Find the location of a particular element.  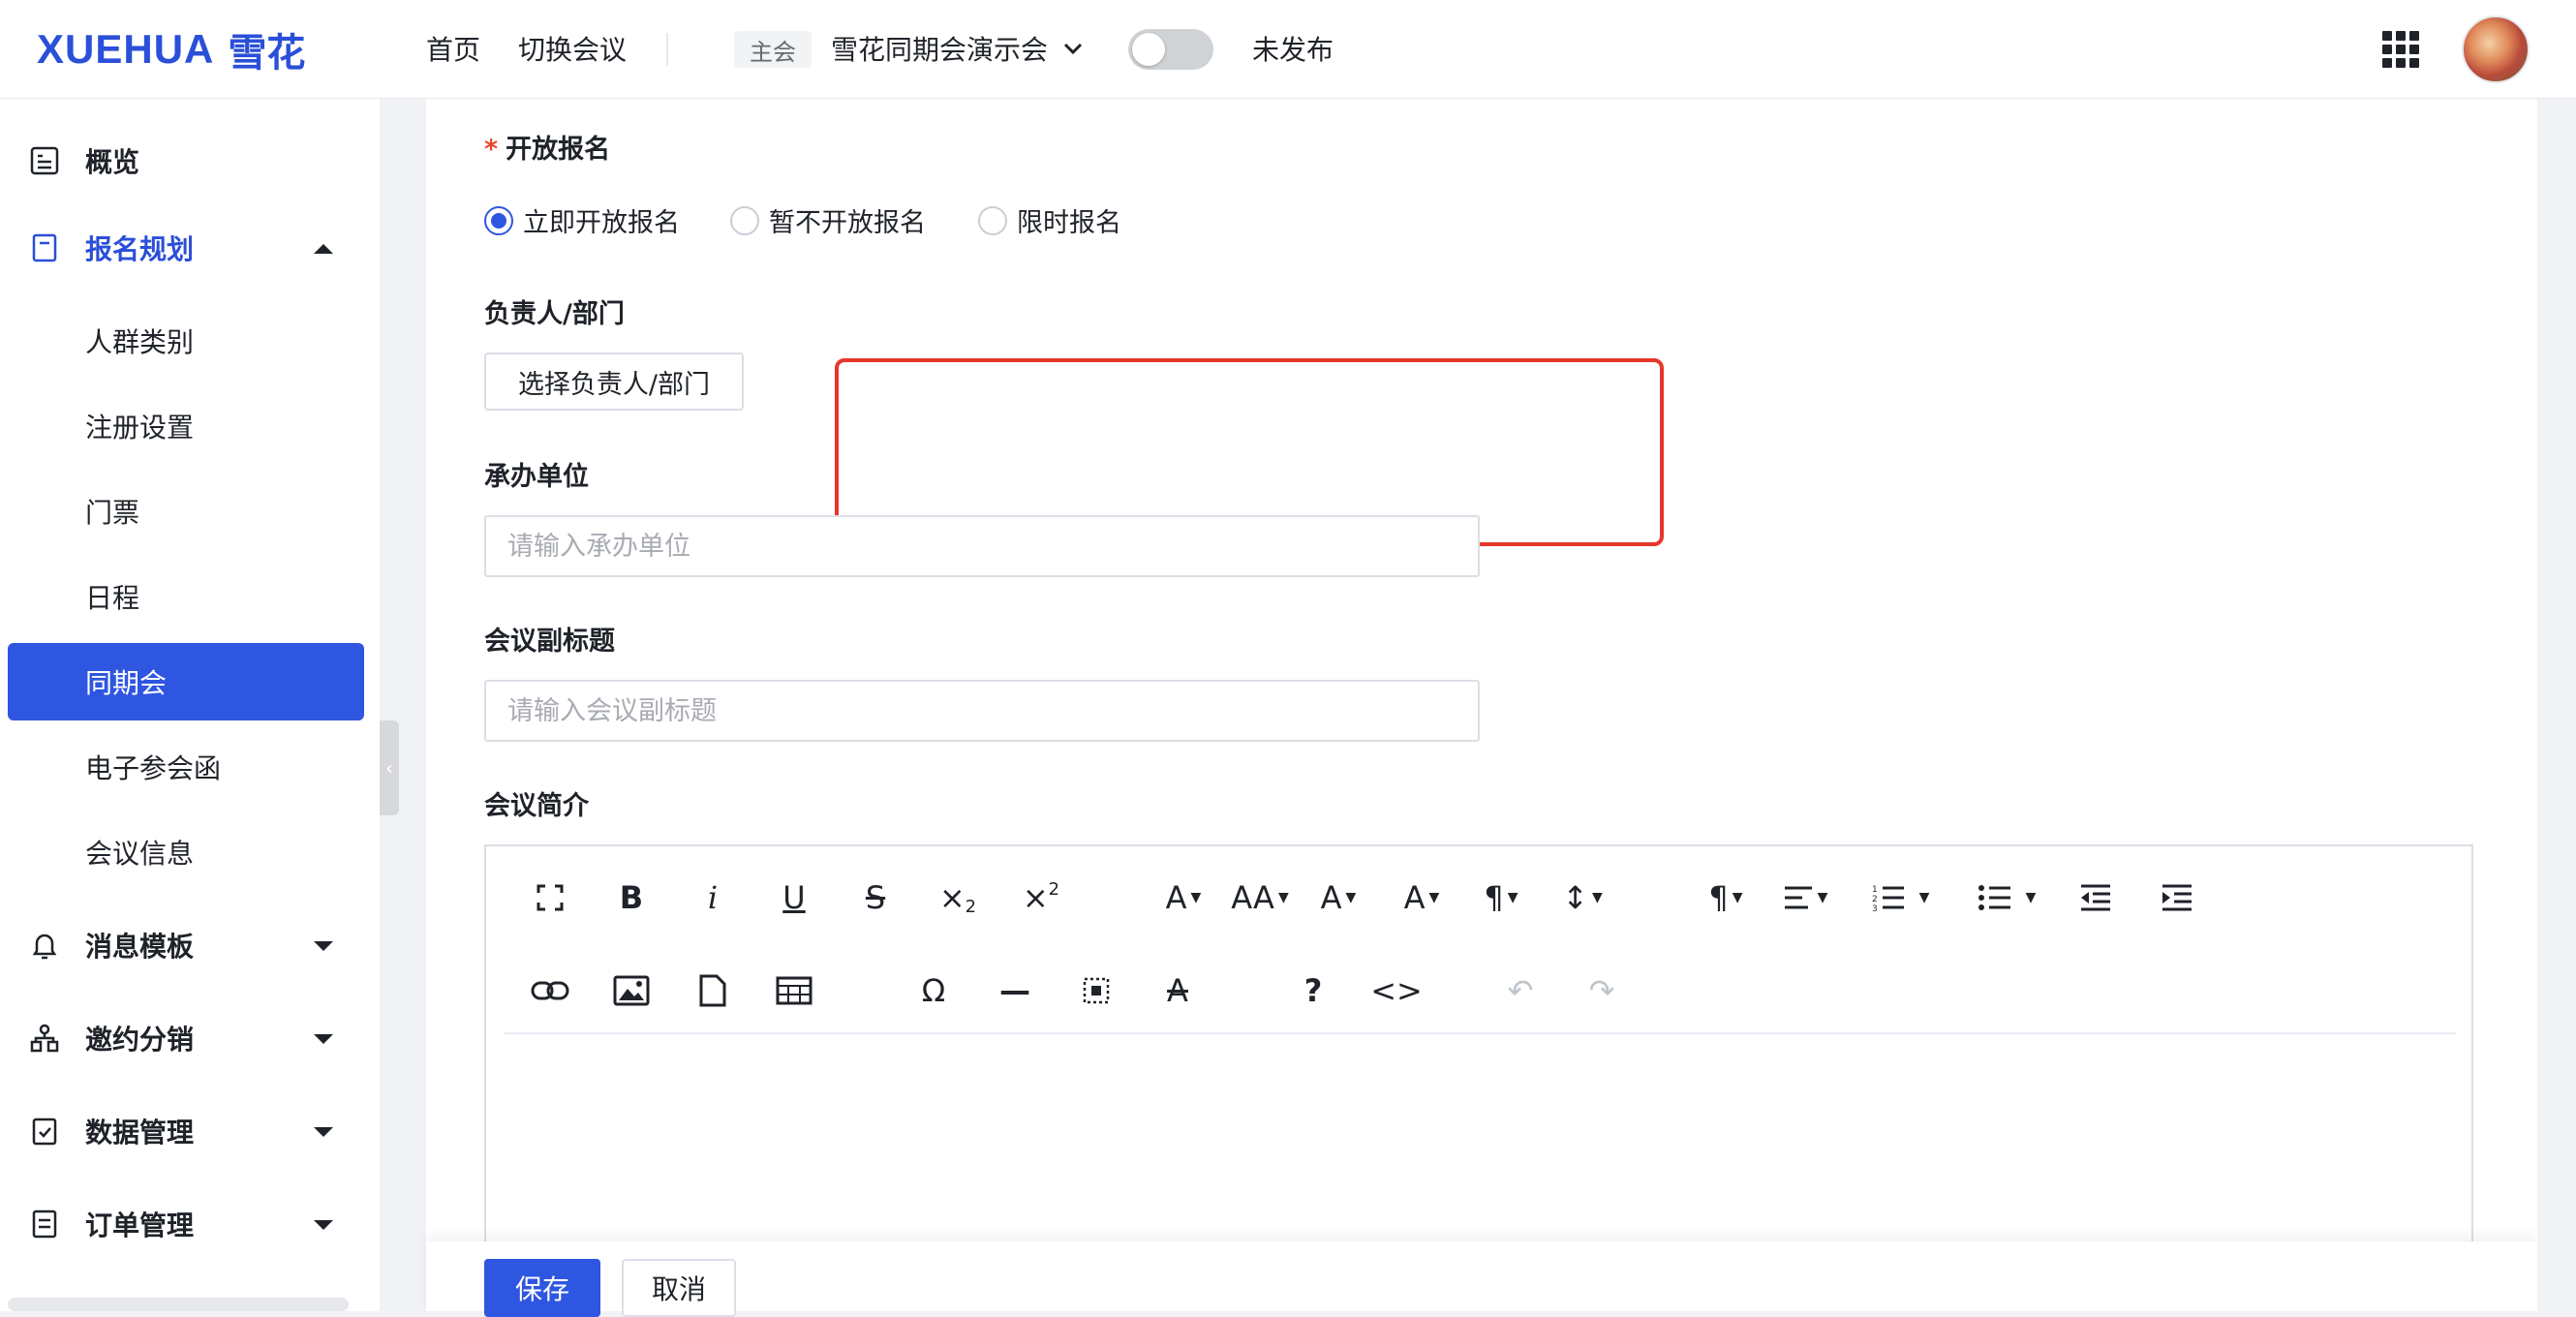

indent-icon is located at coordinates (2177, 897).